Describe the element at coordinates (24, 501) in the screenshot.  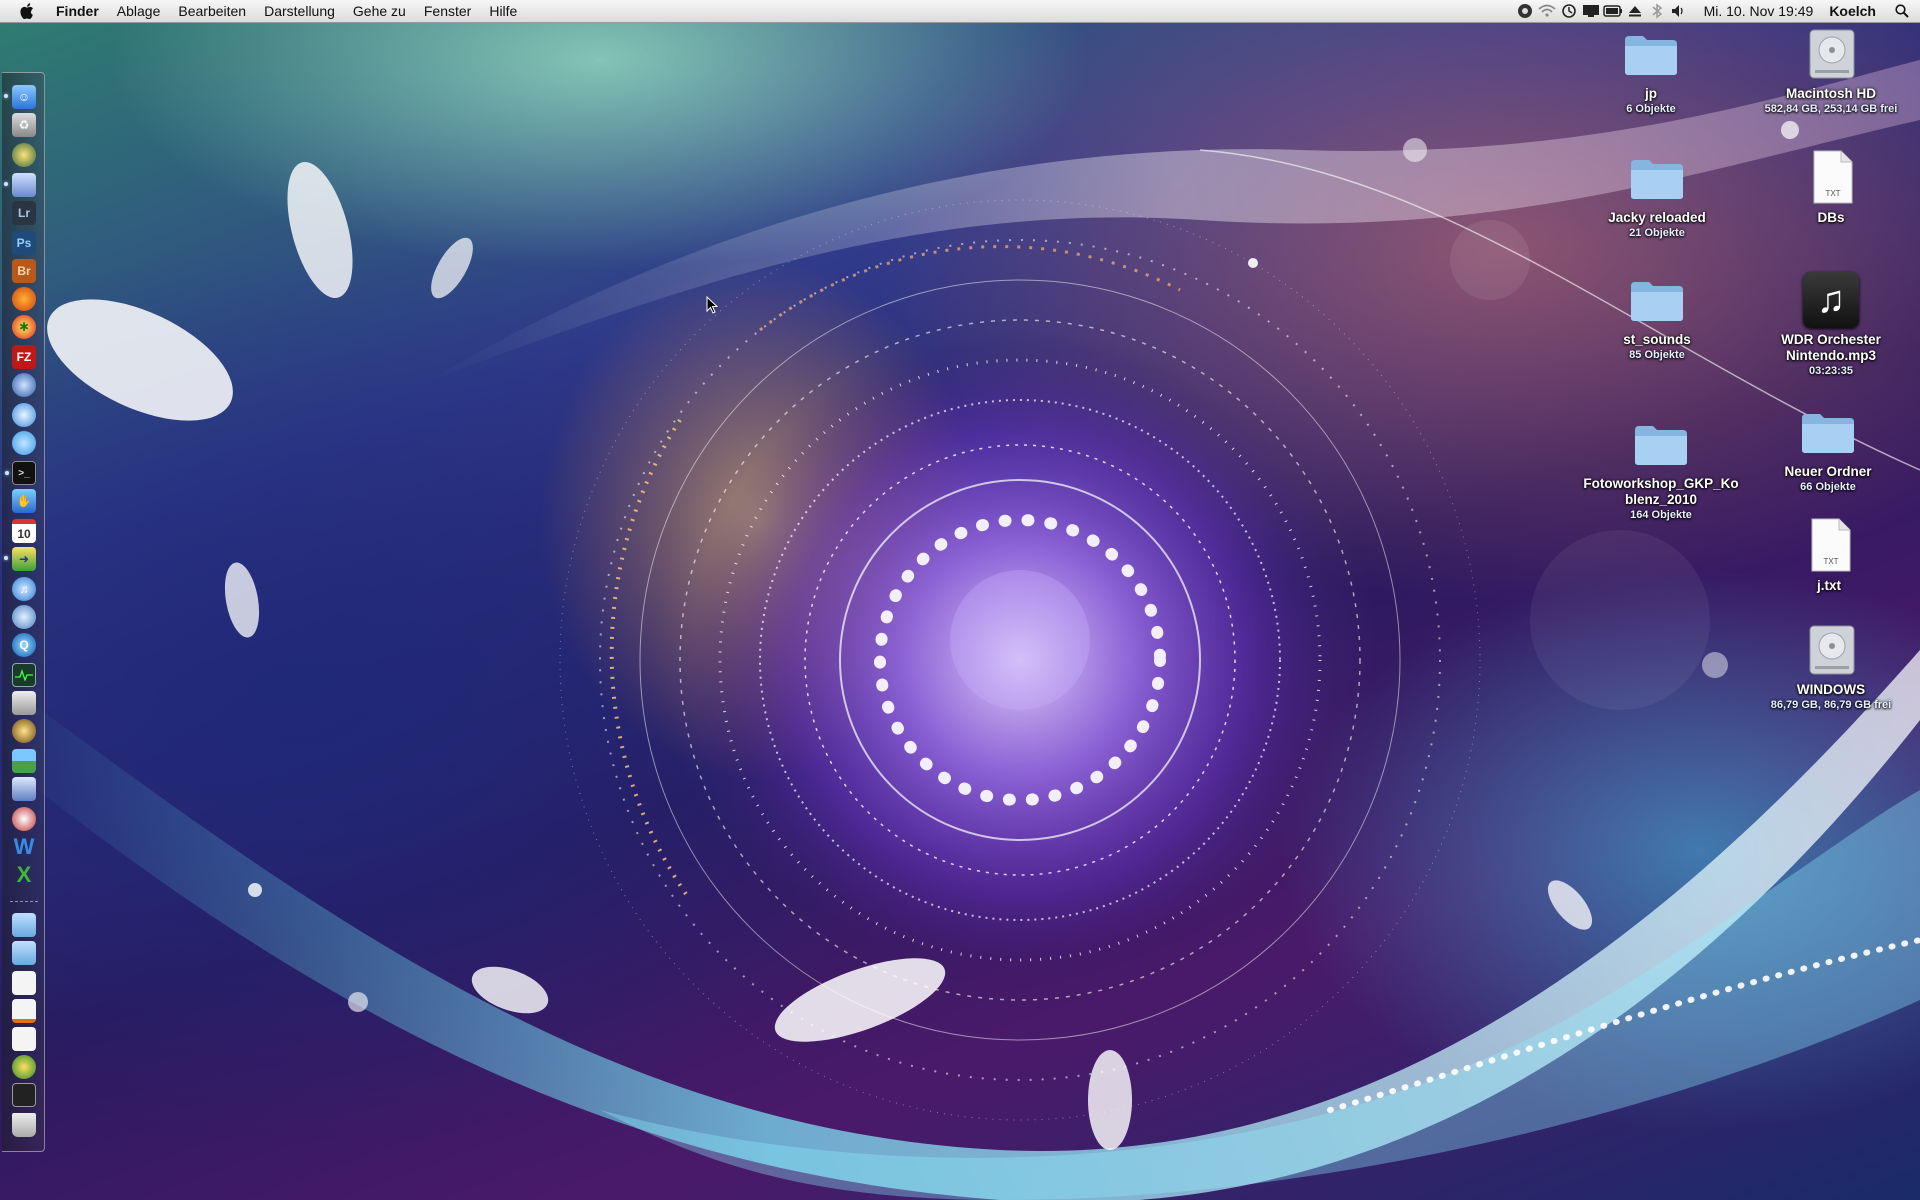
I see `hand-icon: ✋` at that location.